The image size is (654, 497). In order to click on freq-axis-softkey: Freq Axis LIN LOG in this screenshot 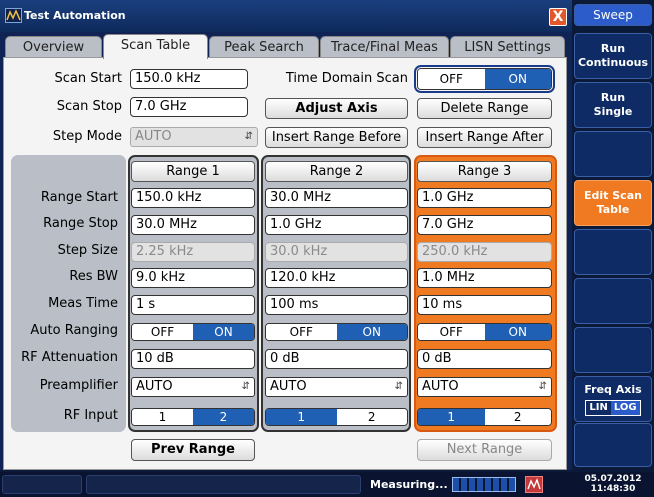, I will do `click(613, 399)`.